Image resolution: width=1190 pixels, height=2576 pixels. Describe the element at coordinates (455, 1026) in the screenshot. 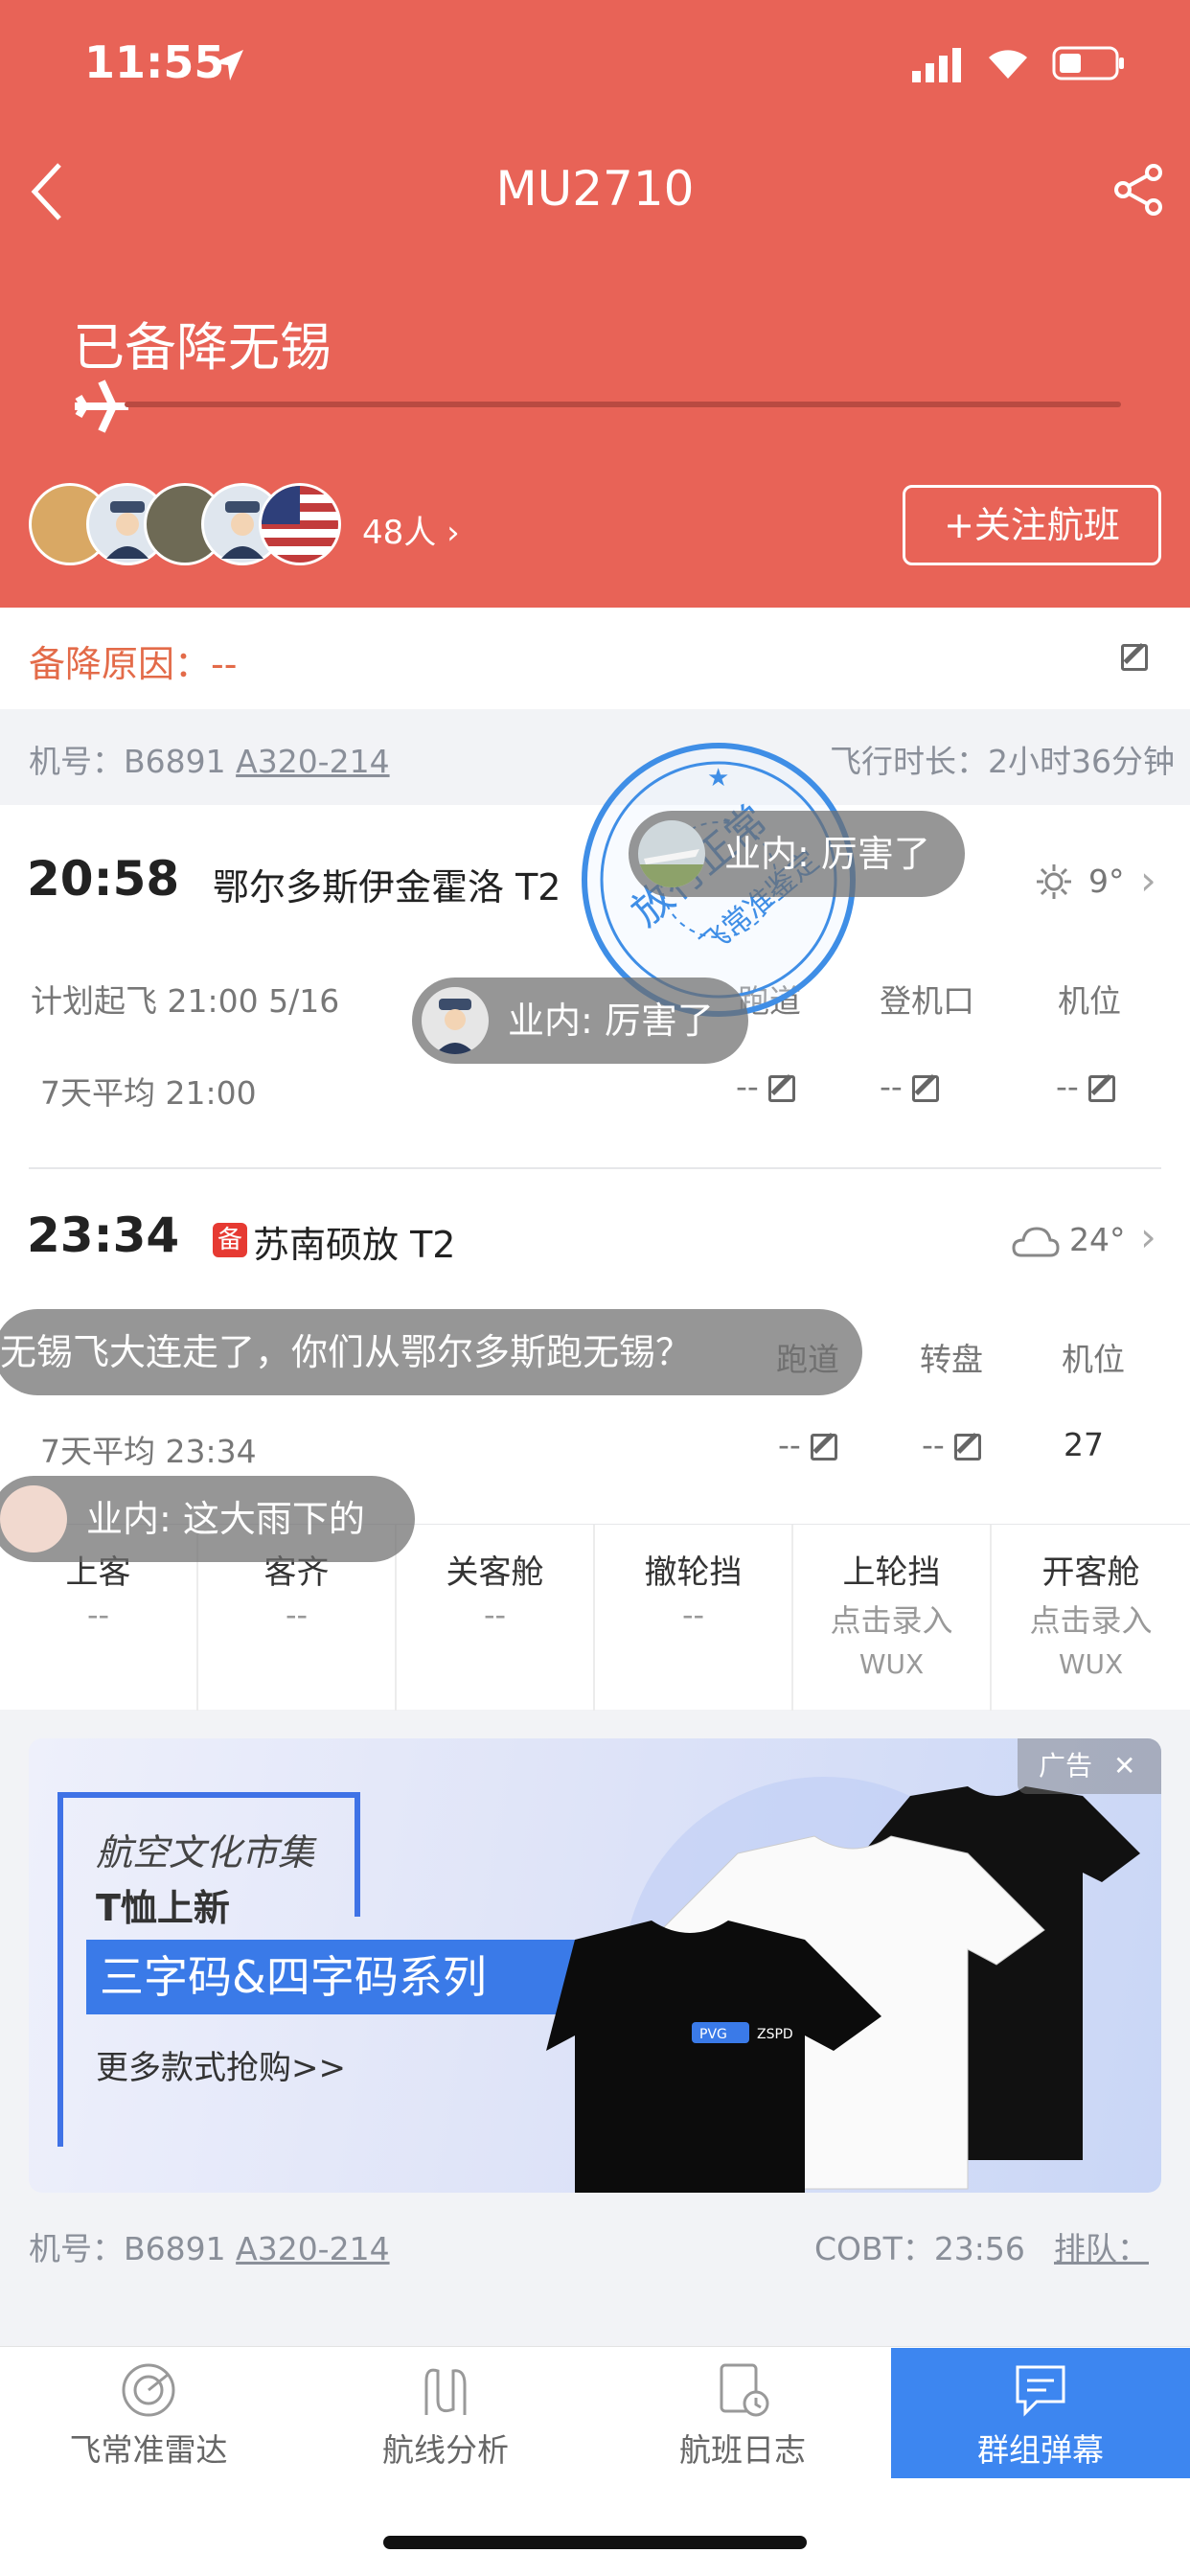

I see `pilot-icon` at that location.